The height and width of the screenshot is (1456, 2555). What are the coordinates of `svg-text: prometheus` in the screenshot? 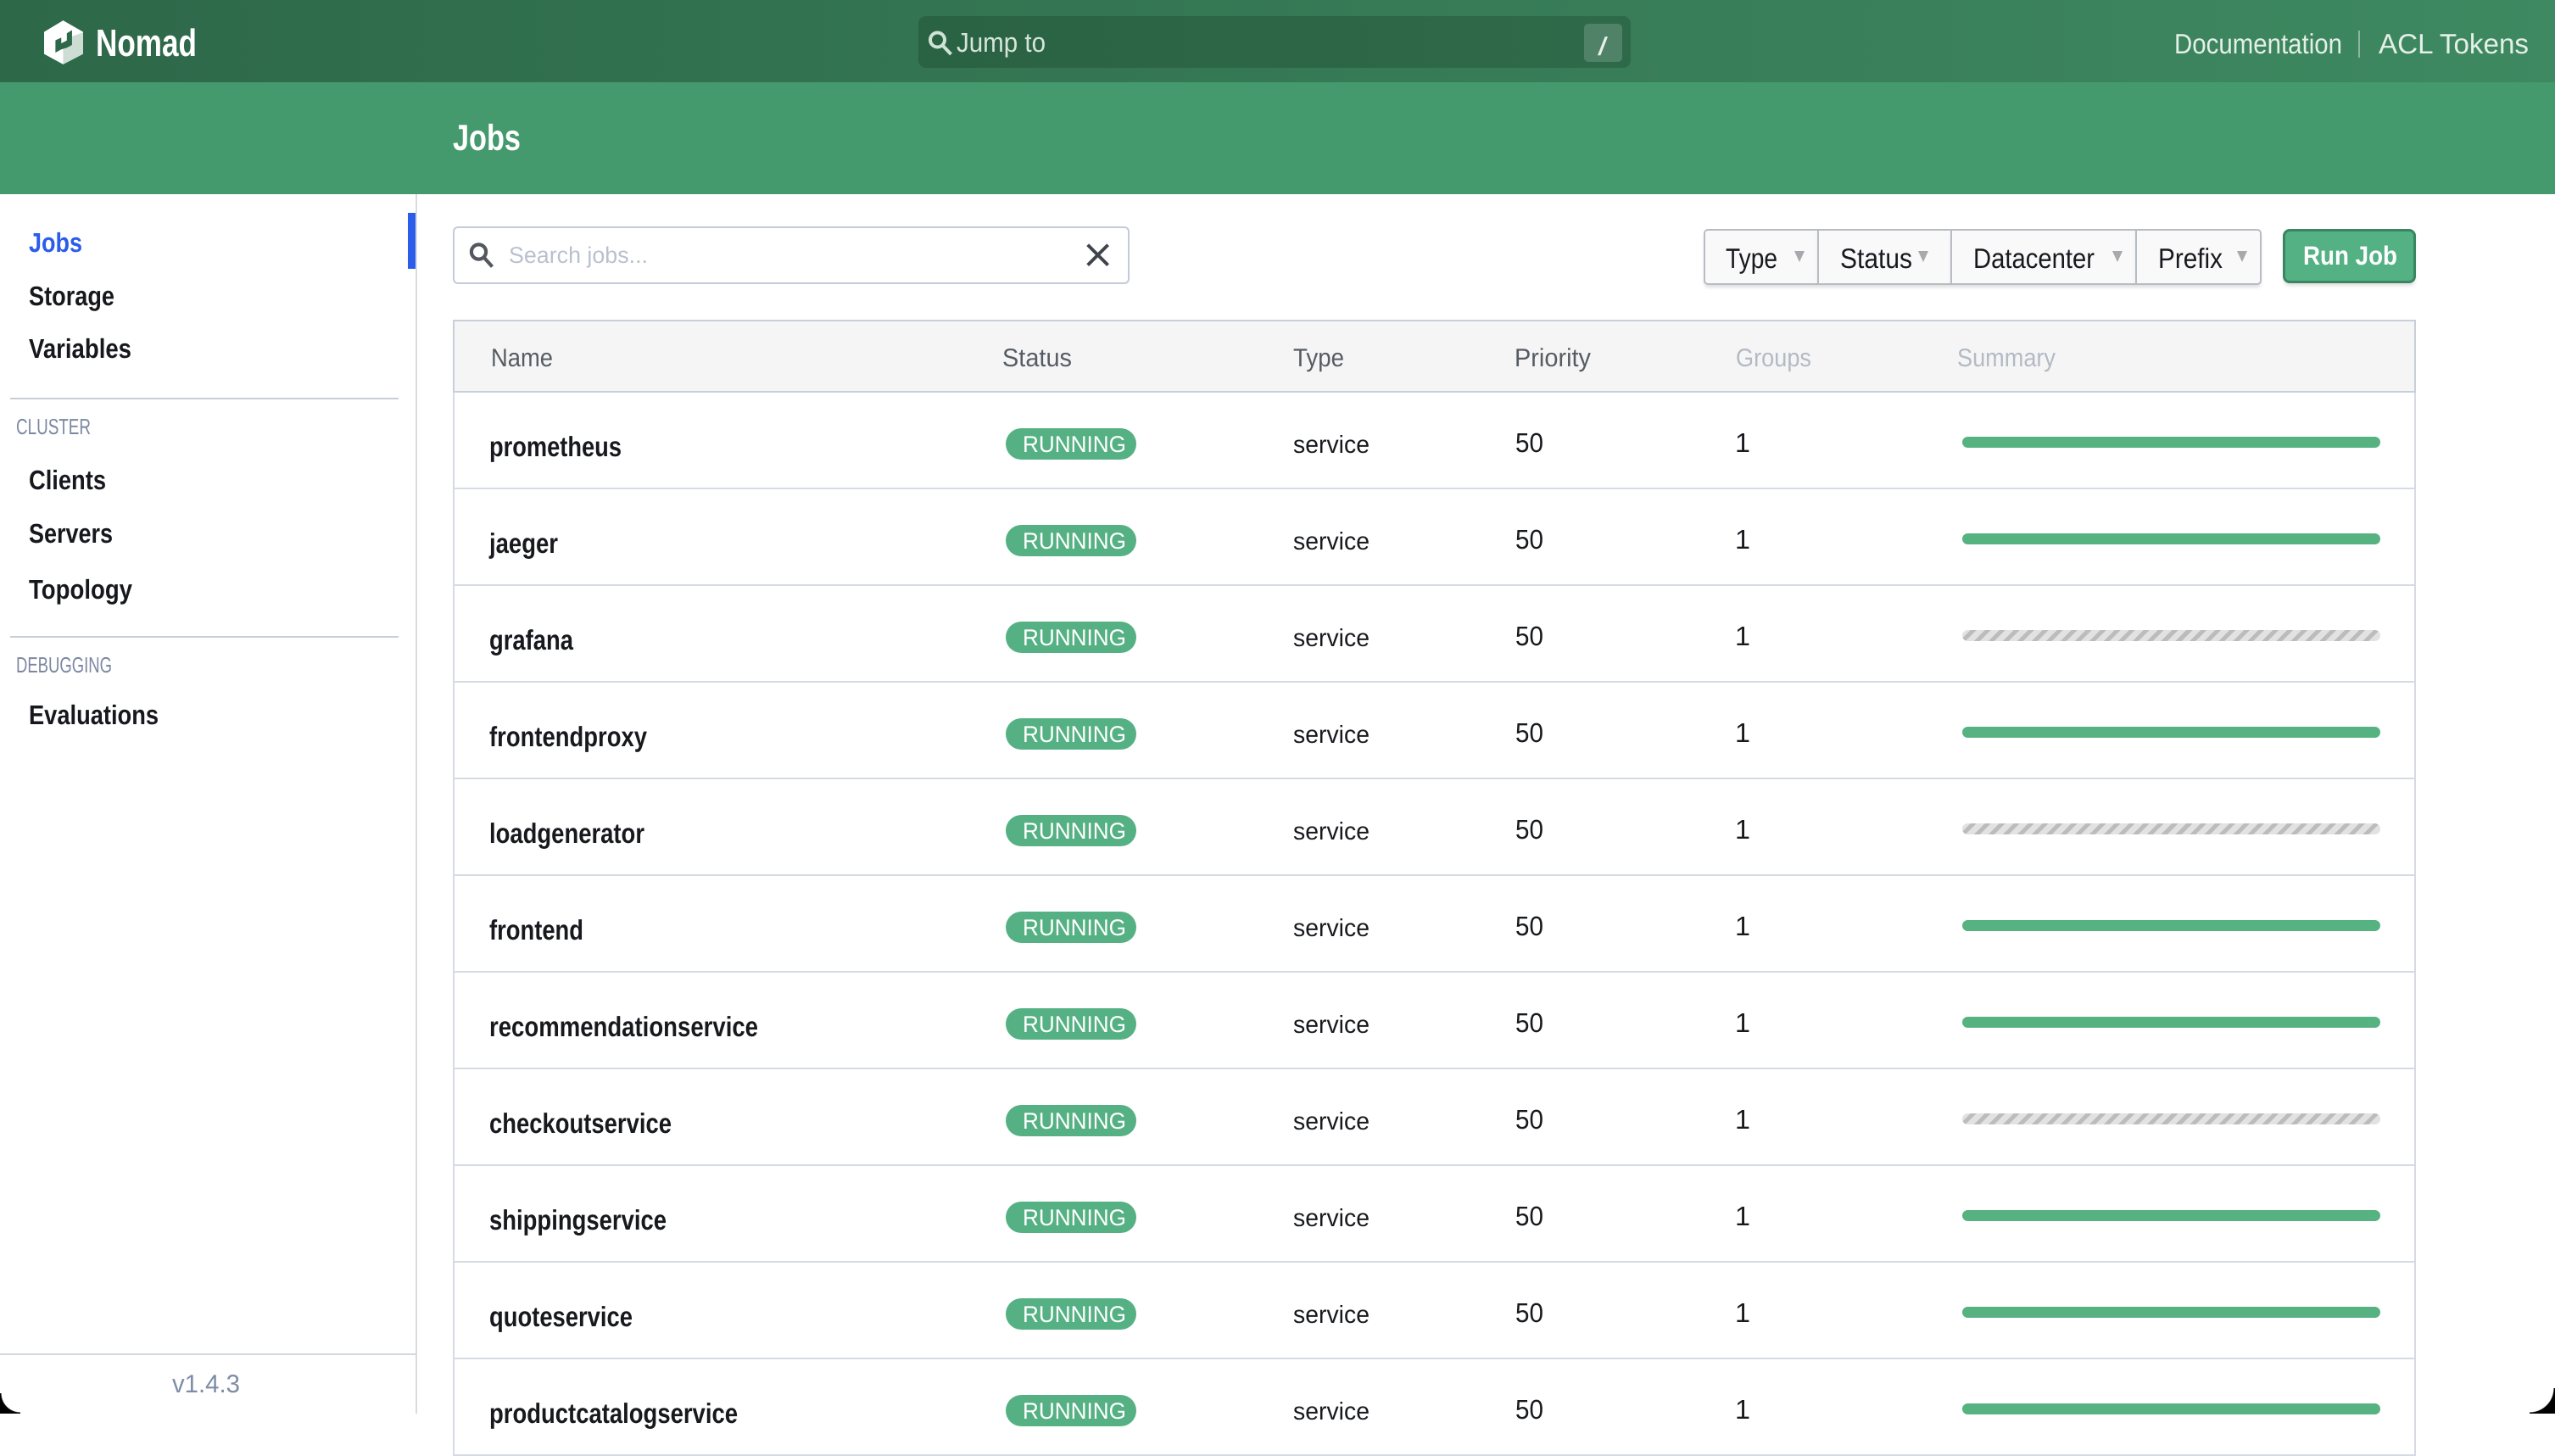 It's located at (555, 446).